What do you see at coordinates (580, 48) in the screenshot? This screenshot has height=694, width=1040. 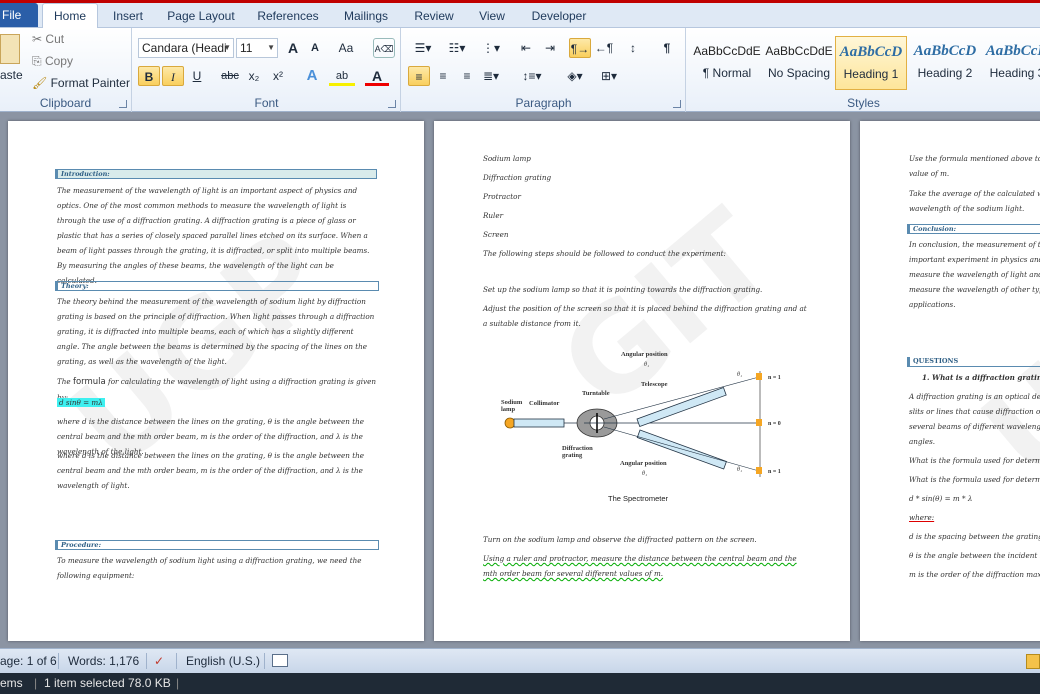 I see `ltr-direction-icon: ¶→` at bounding box center [580, 48].